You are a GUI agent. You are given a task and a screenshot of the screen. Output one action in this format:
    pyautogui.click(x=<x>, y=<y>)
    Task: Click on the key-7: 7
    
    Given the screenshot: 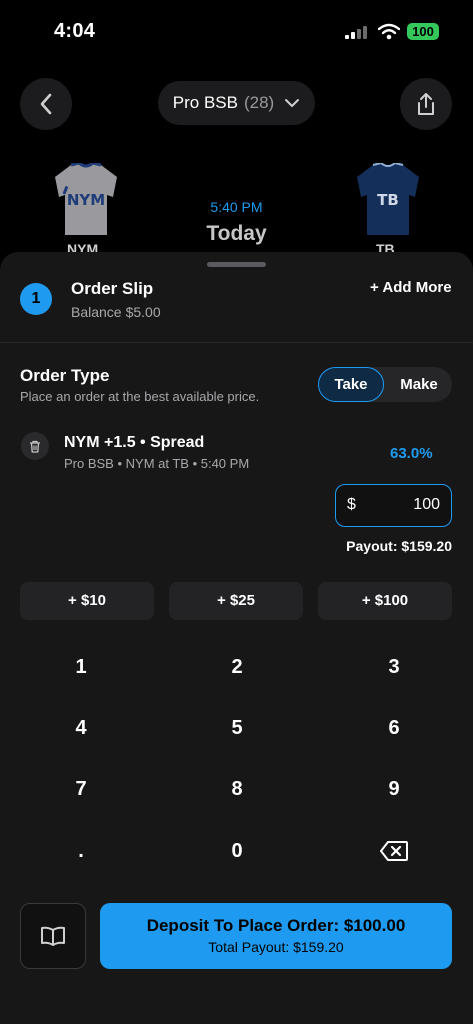 What is the action you would take?
    pyautogui.click(x=81, y=789)
    